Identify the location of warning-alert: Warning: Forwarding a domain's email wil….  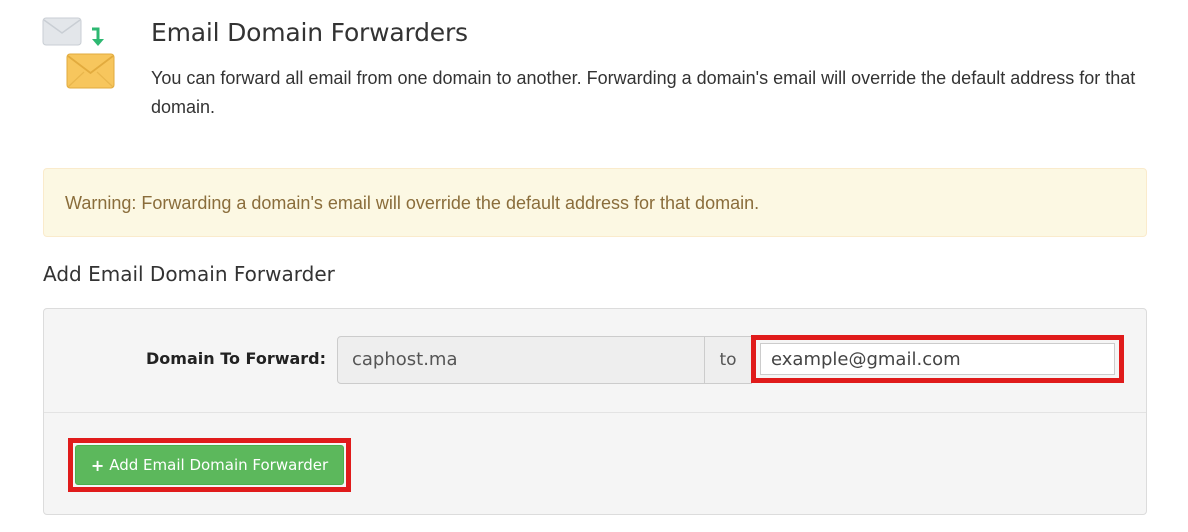
(595, 202).